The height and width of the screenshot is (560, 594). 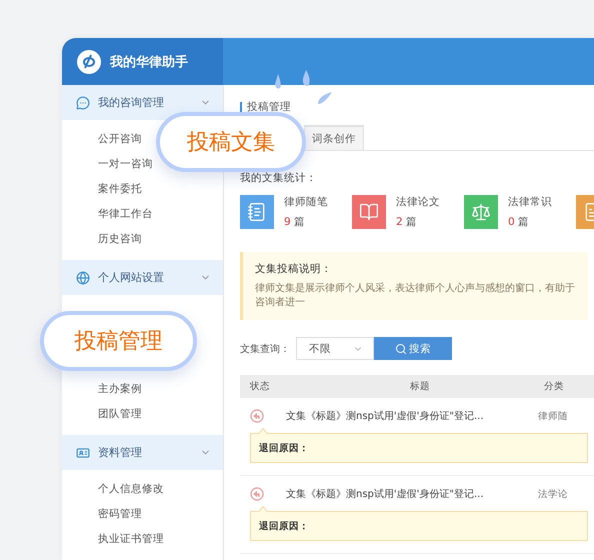 I want to click on stat-label: 法律论文, so click(x=418, y=202).